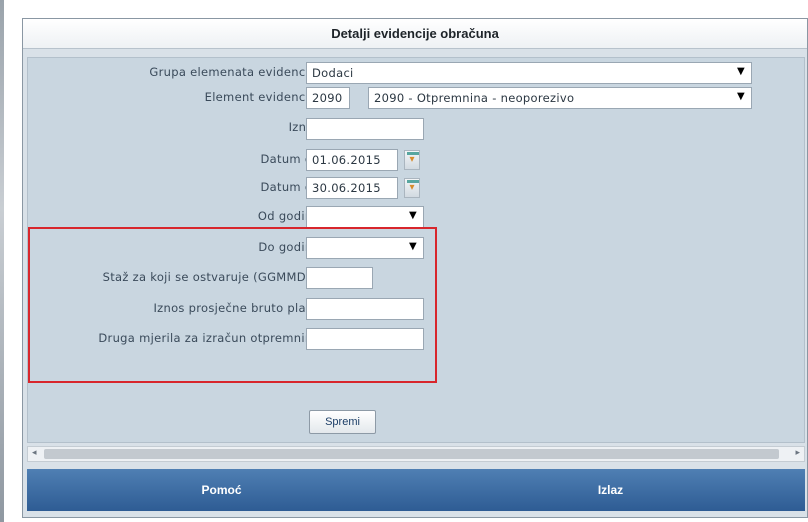  Describe the element at coordinates (797, 453) in the screenshot. I see `scroll-right-icon: ▸` at that location.